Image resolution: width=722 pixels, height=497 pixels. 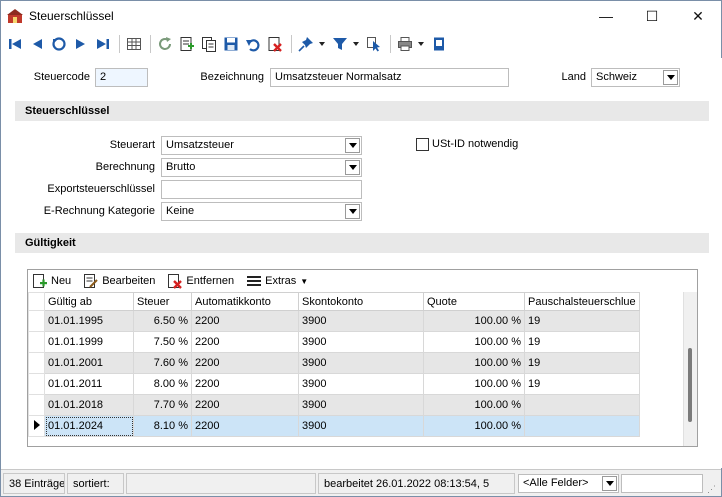 I want to click on refresh-icon, so click(x=165, y=44).